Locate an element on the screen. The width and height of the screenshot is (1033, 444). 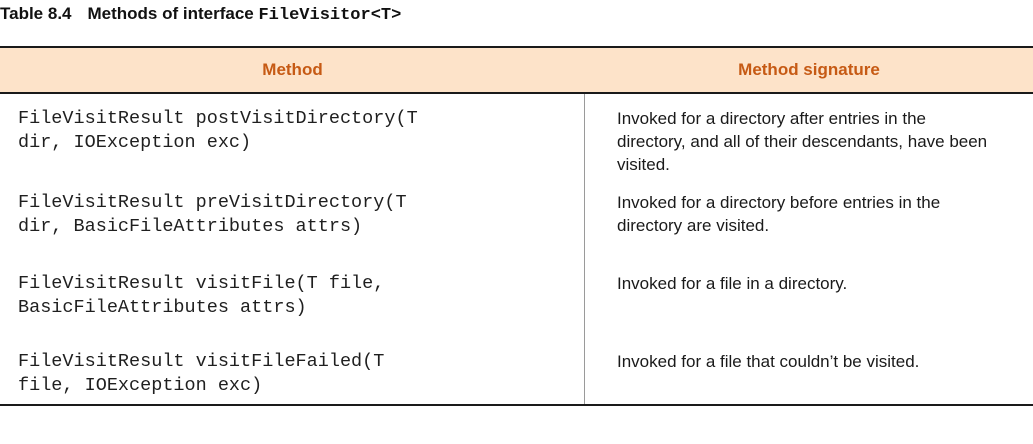
header-method-signature: Method signature is located at coordinates (809, 70).